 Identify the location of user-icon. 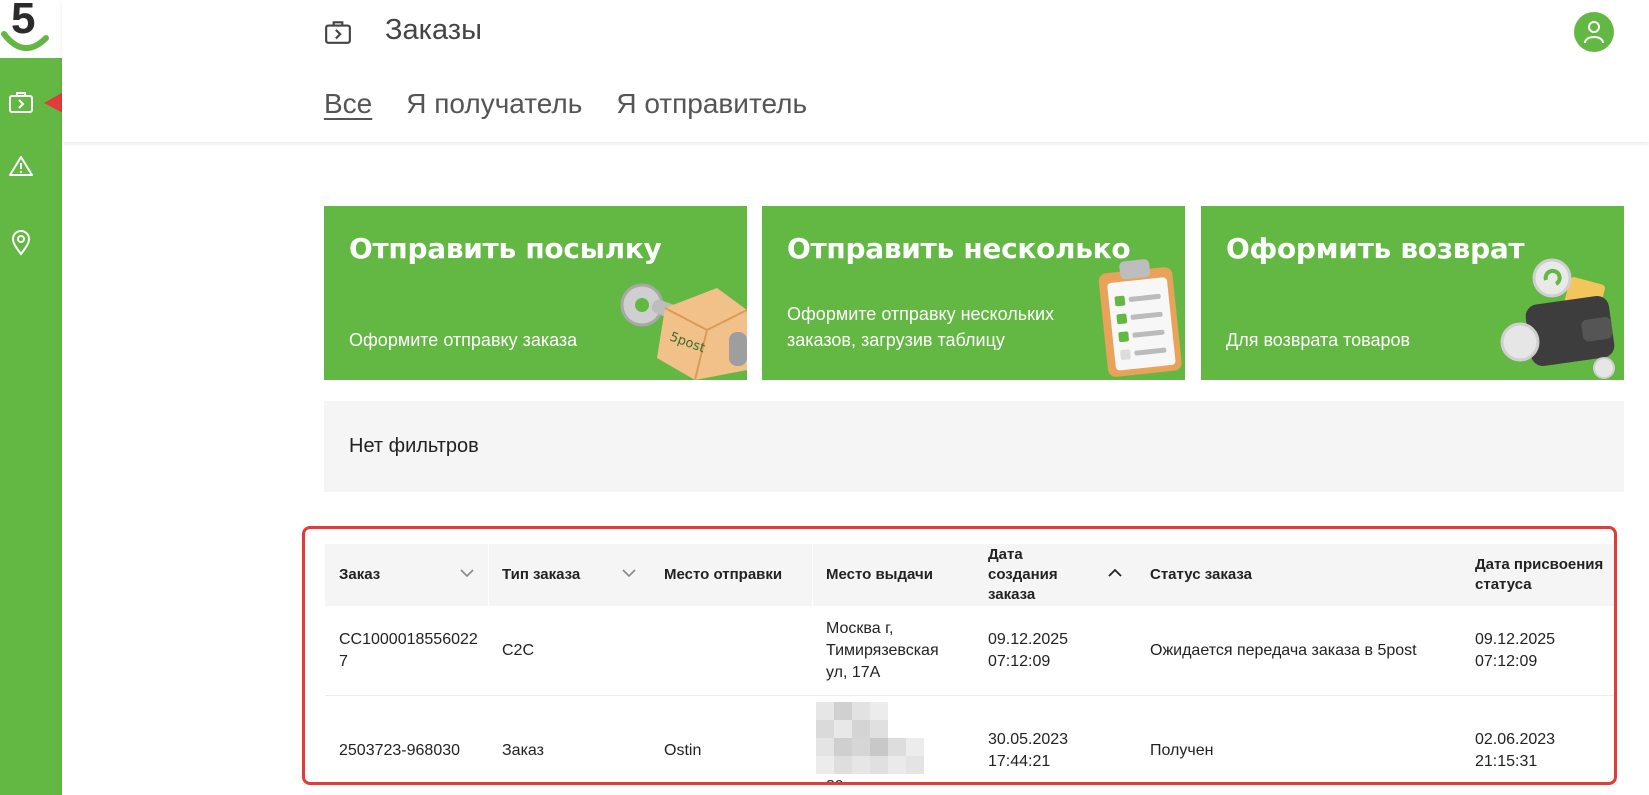
(1594, 32).